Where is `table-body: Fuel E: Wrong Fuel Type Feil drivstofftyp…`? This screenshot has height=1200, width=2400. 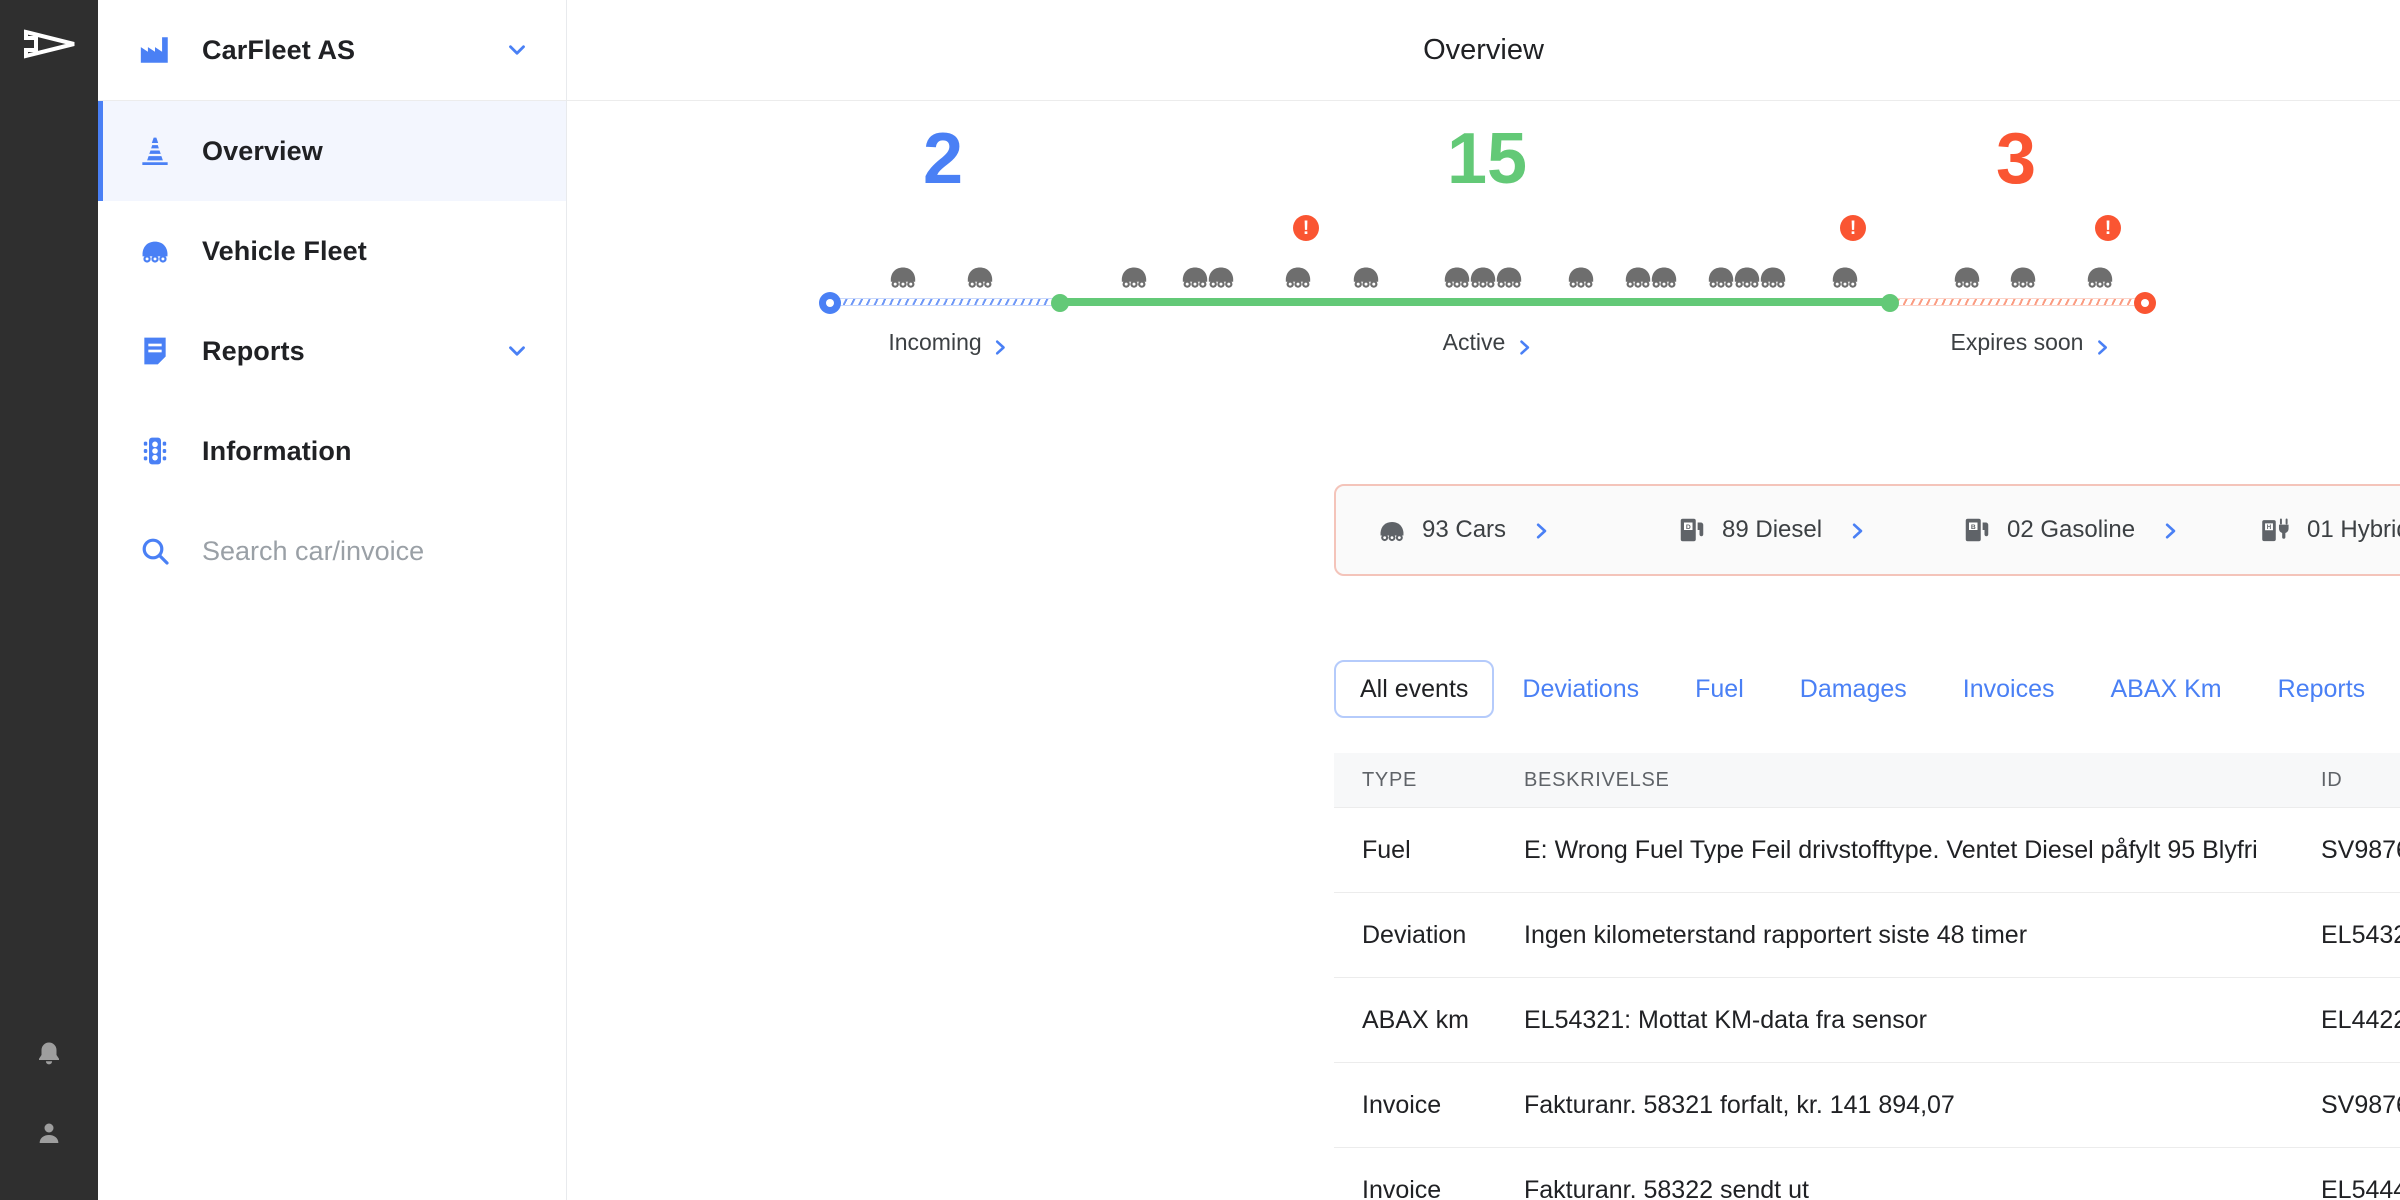 table-body: Fuel E: Wrong Fuel Type Feil drivstofftyp… is located at coordinates (1867, 1003).